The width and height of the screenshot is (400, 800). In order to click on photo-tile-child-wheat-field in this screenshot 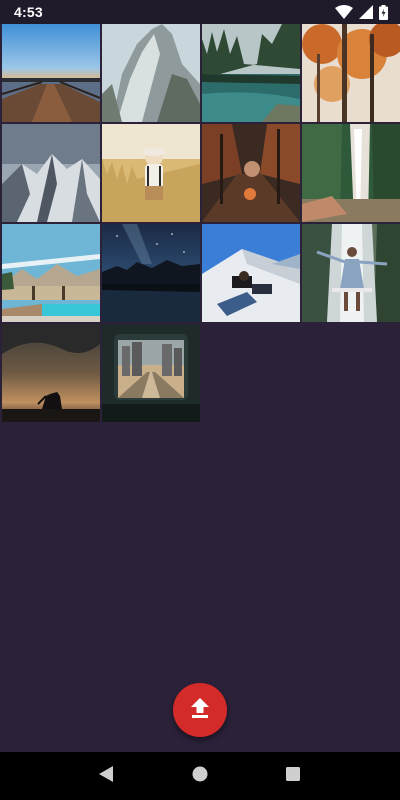, I will do `click(151, 173)`.